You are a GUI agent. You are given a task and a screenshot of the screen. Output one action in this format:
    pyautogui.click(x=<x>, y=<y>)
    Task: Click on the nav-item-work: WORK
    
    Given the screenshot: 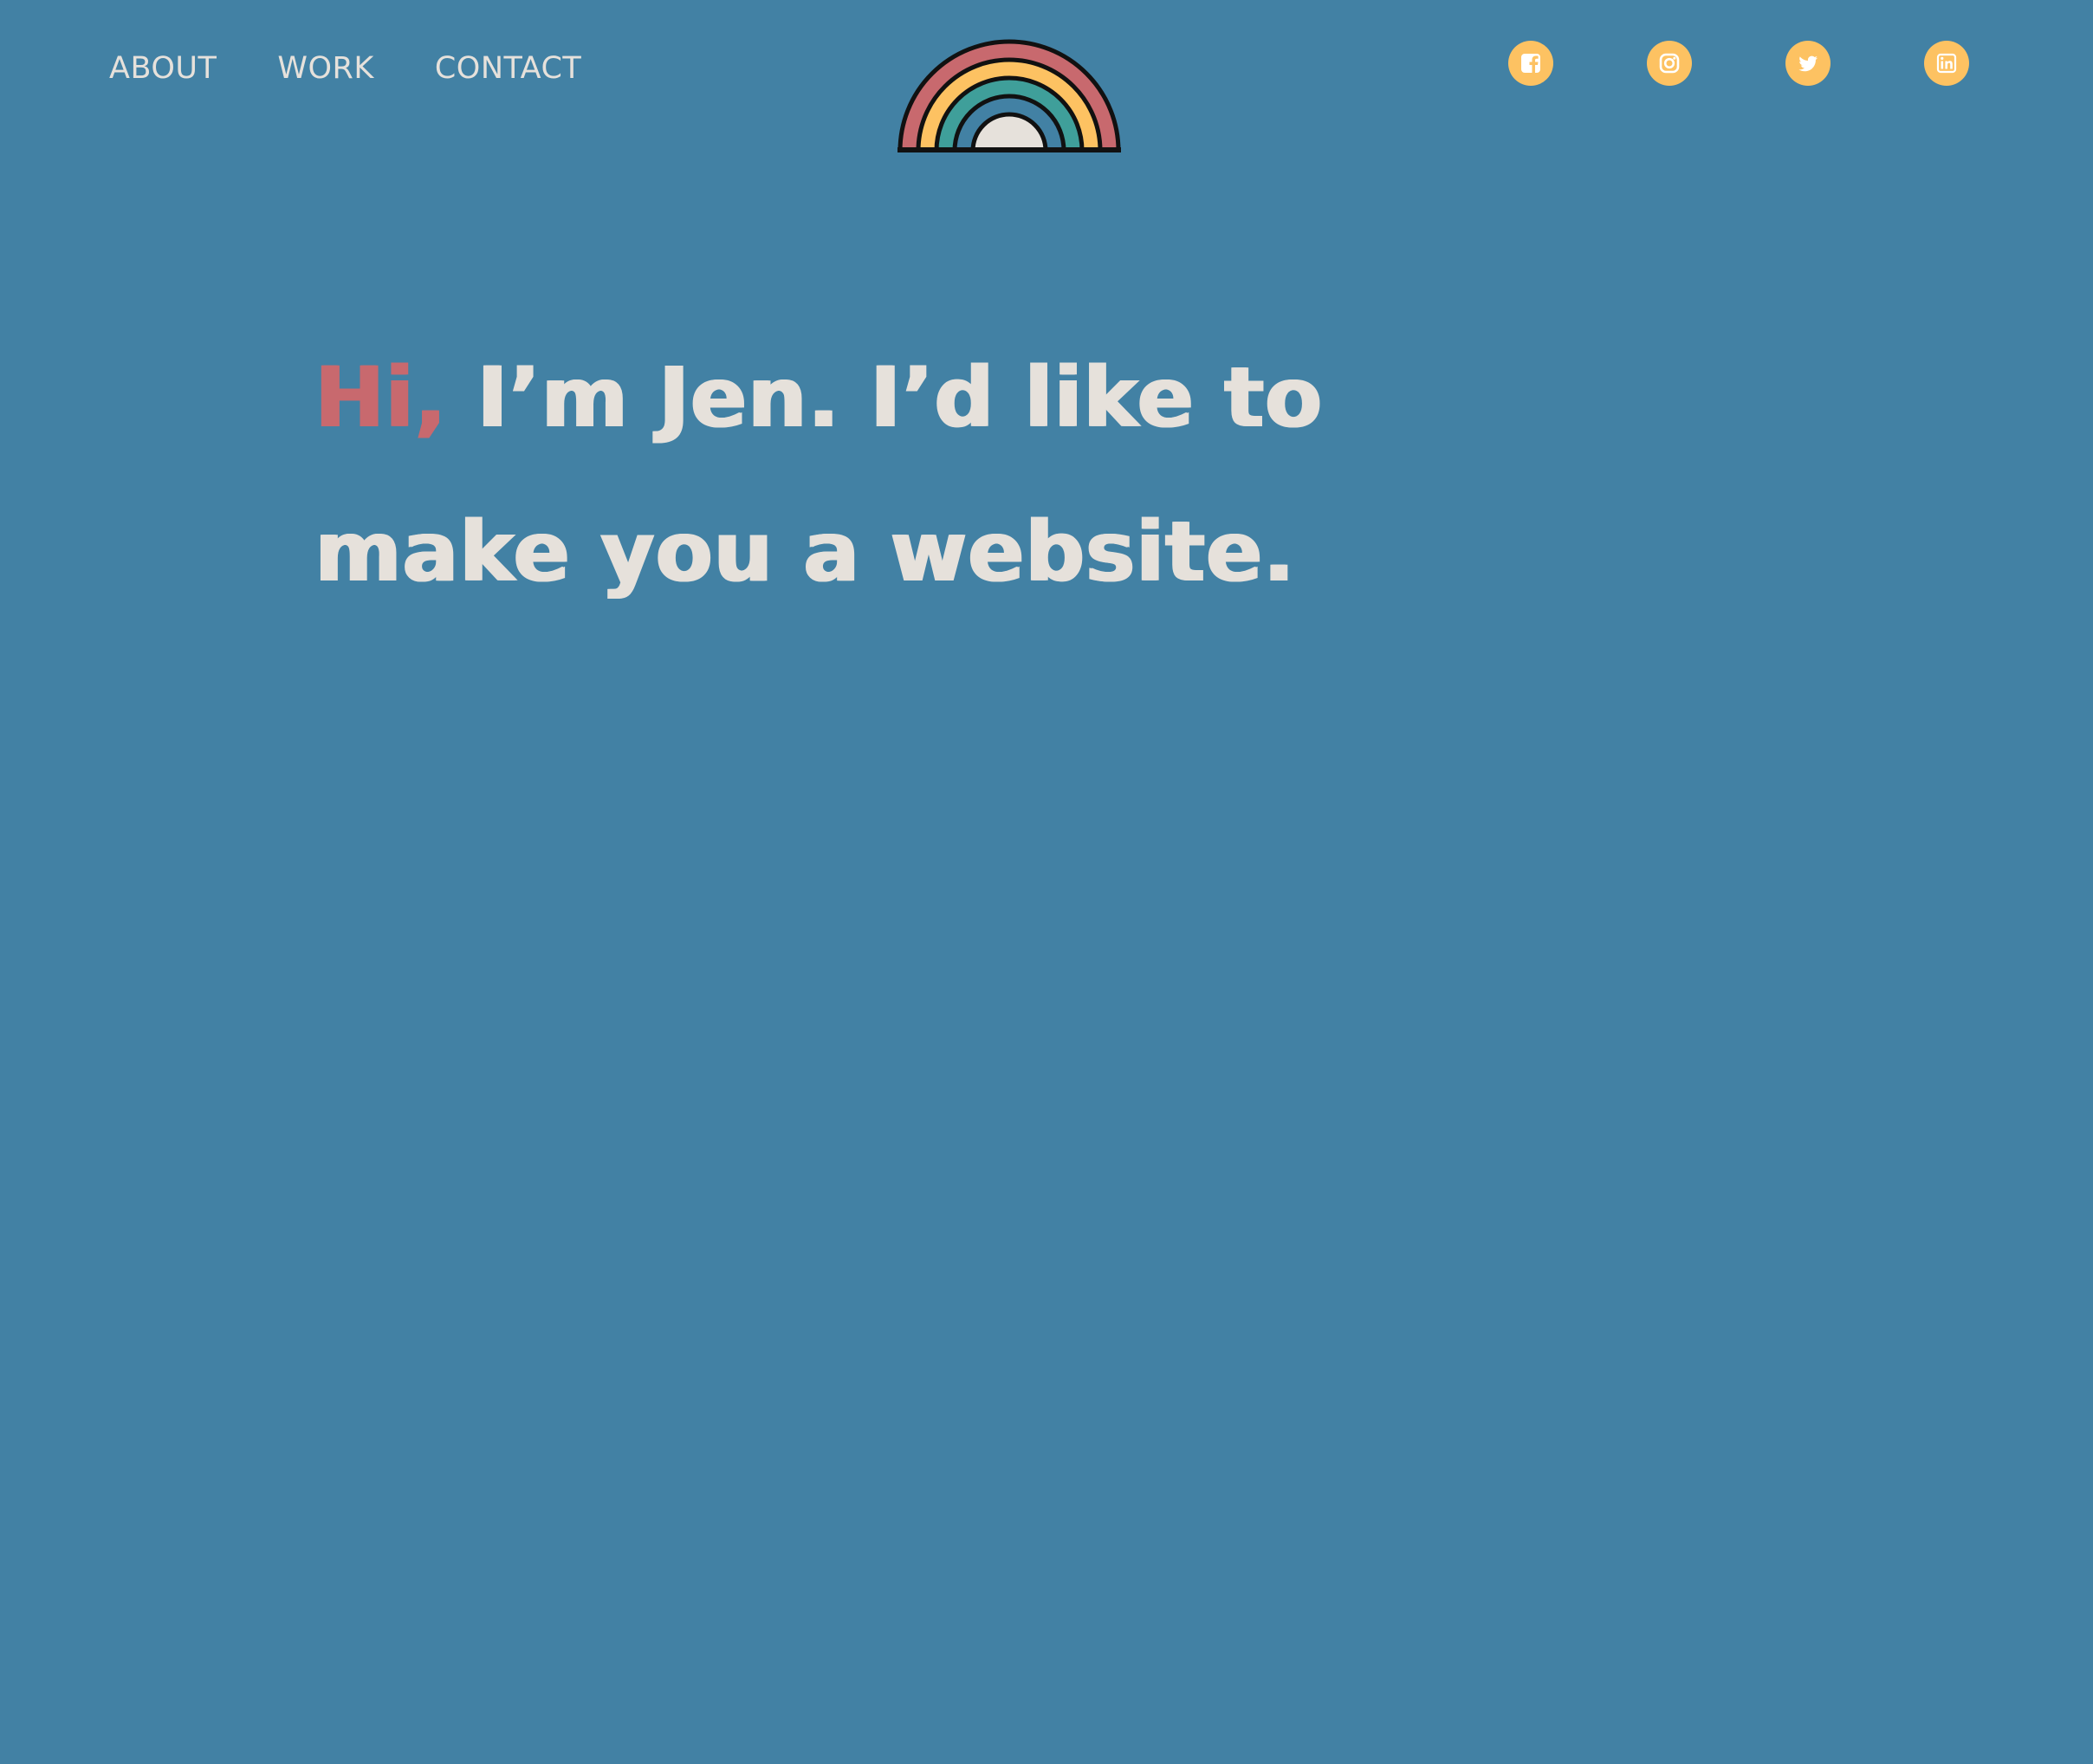 What is the action you would take?
    pyautogui.click(x=325, y=68)
    